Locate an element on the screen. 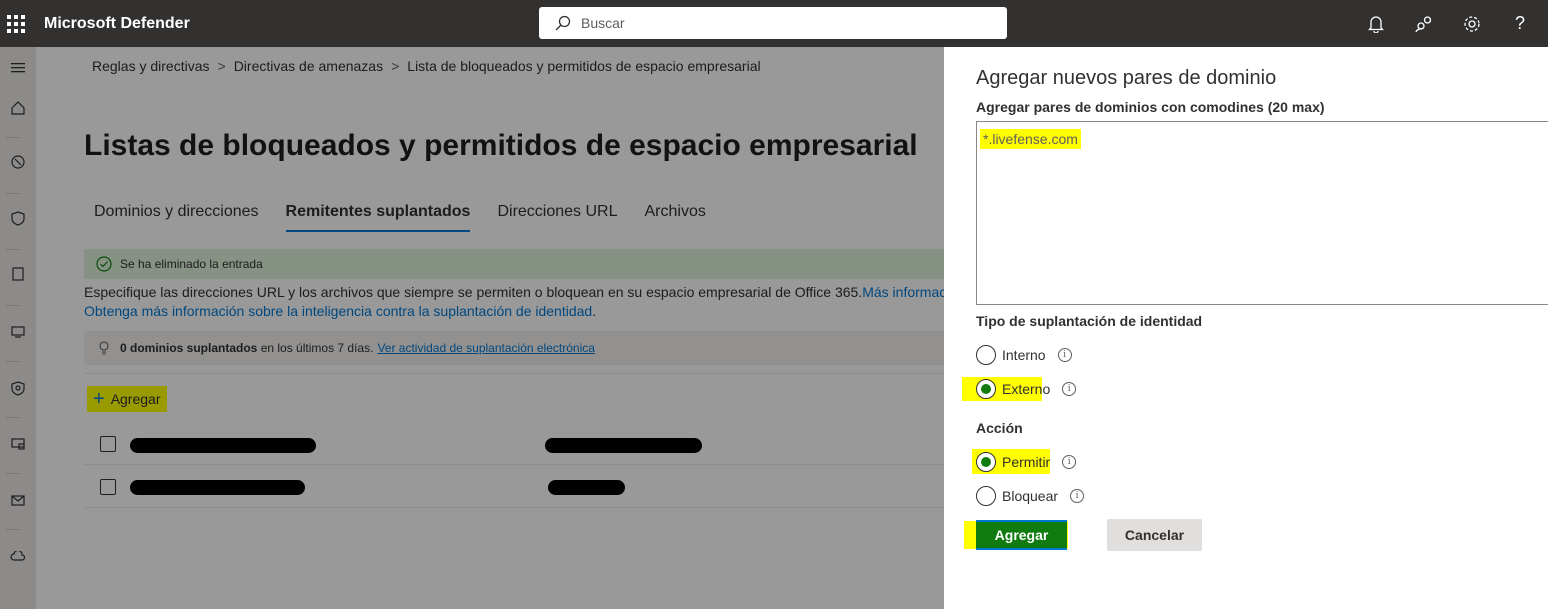 This screenshot has height=609, width=1548. radio-external: Externo i is located at coordinates (1026, 389).